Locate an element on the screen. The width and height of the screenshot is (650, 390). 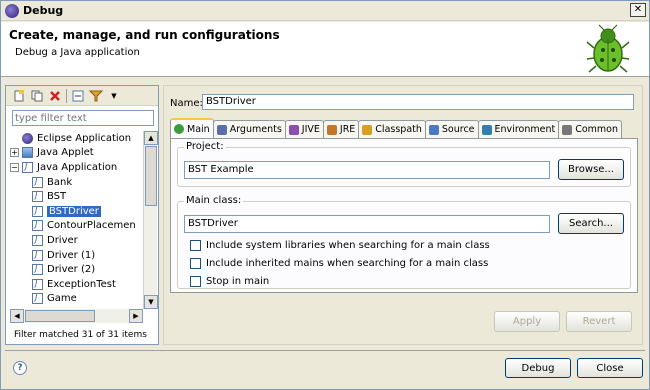
stop-in-main-checkbox: Stop in main is located at coordinates (229, 281).